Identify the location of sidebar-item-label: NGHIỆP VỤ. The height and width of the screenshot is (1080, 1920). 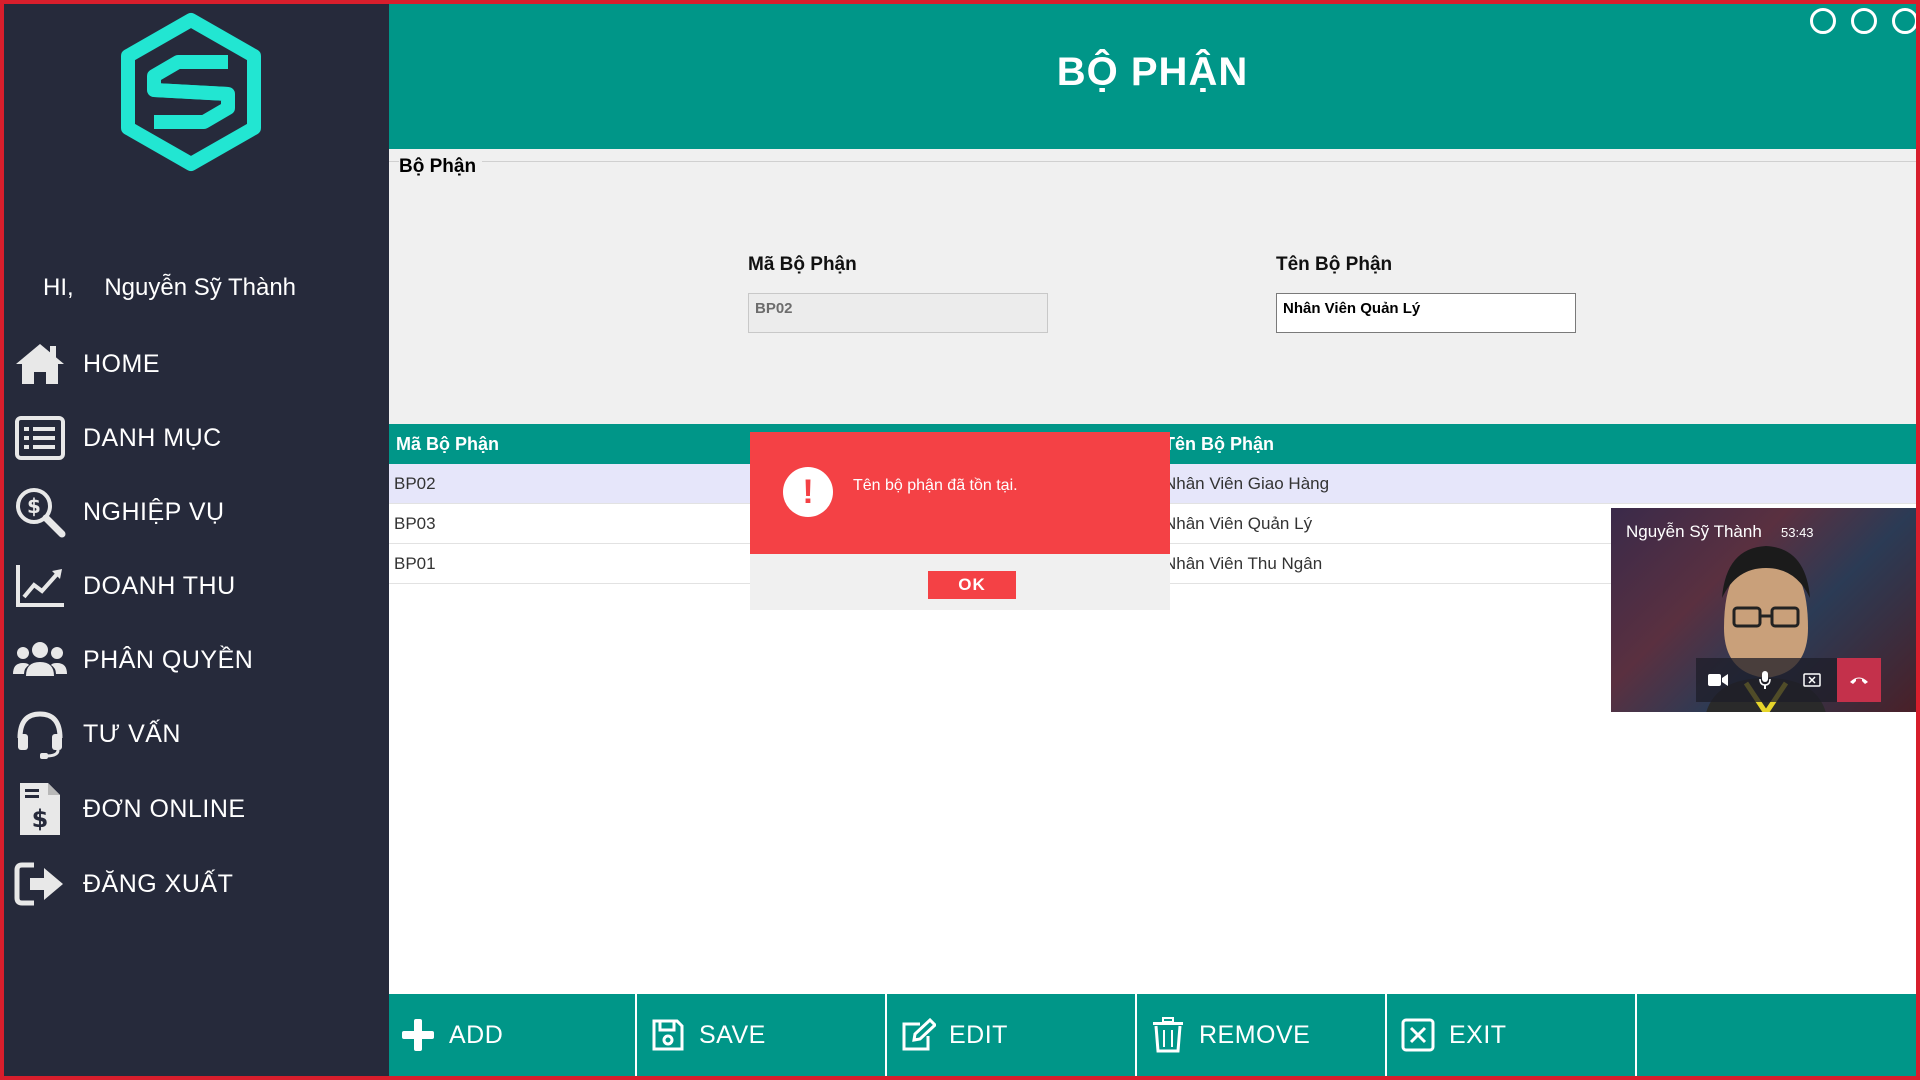
(154, 511).